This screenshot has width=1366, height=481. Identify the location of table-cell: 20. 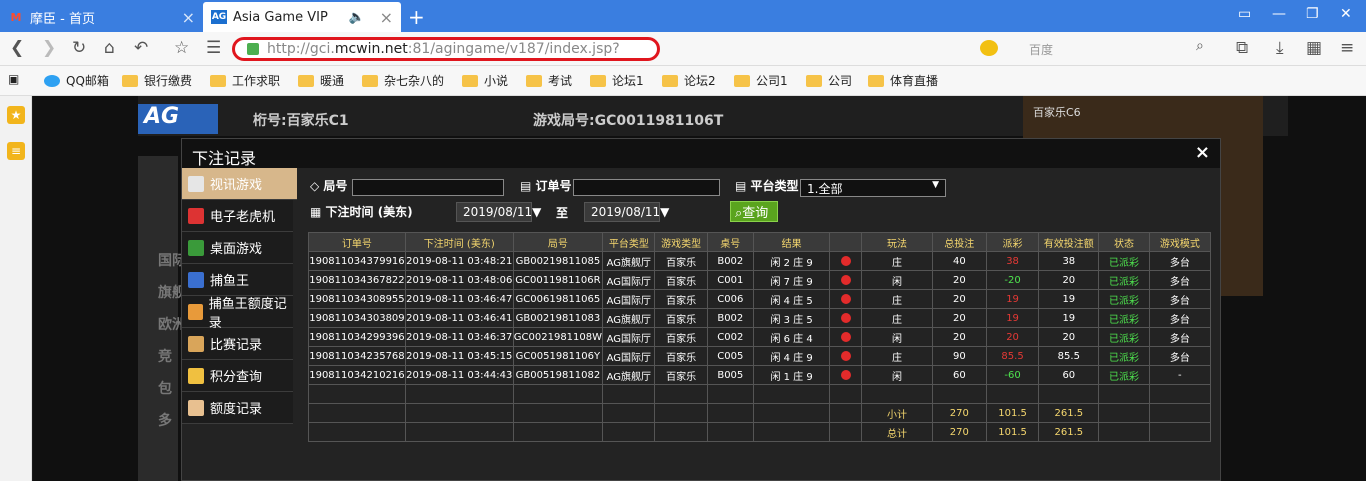
(959, 318).